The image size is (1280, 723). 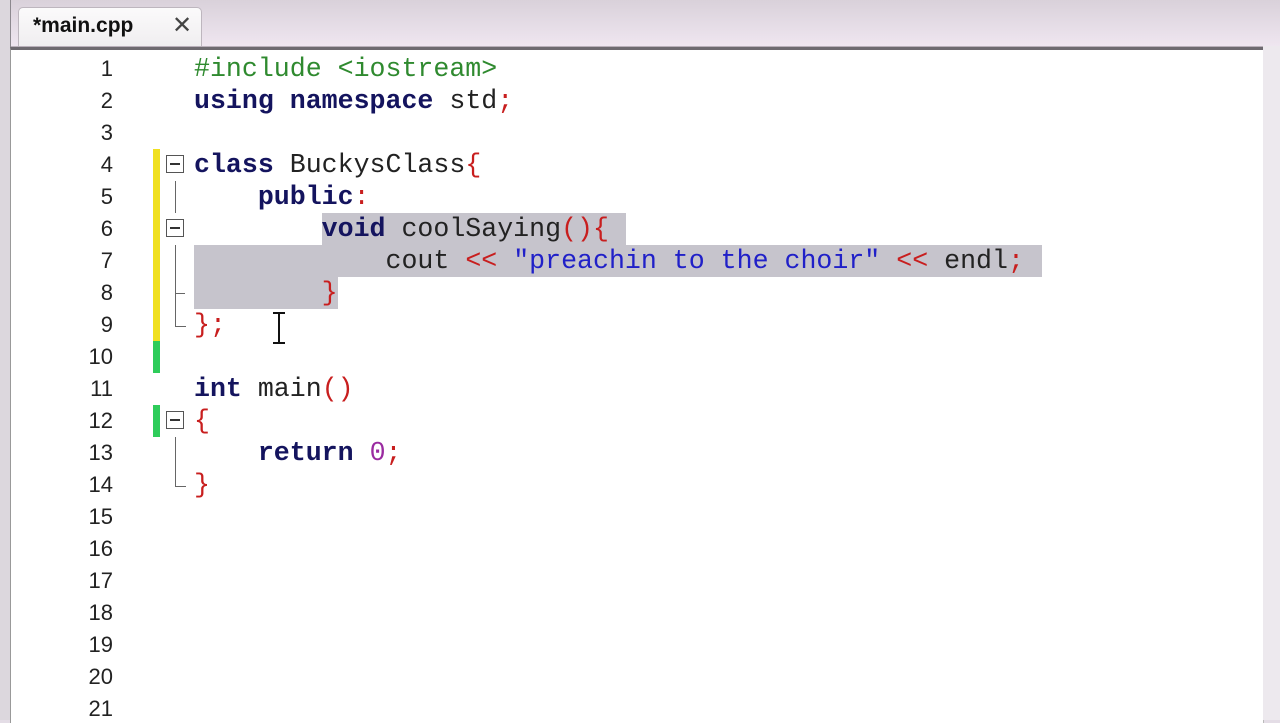 I want to click on code-line: return 0;, so click(x=298, y=453).